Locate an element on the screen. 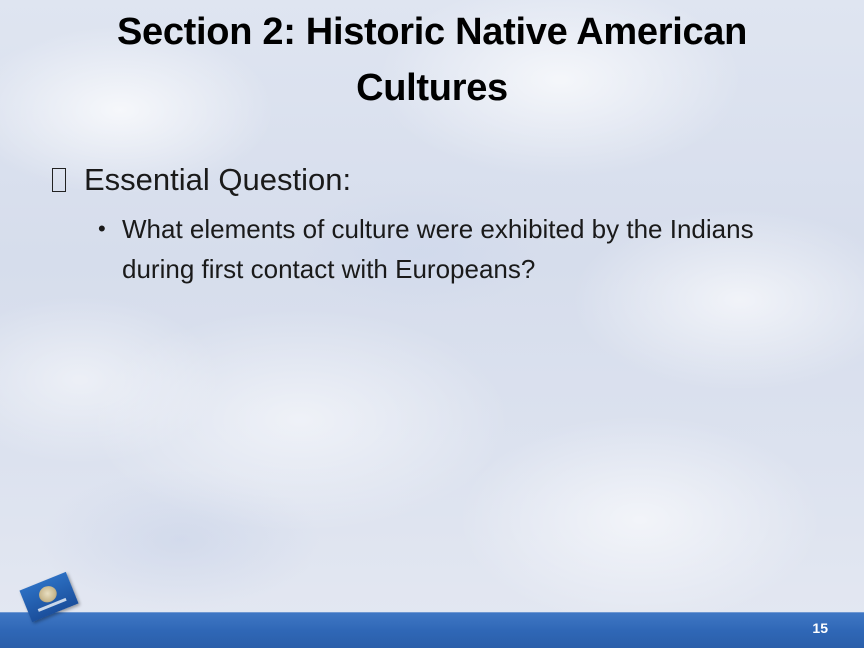  footer-bar is located at coordinates (432, 630).